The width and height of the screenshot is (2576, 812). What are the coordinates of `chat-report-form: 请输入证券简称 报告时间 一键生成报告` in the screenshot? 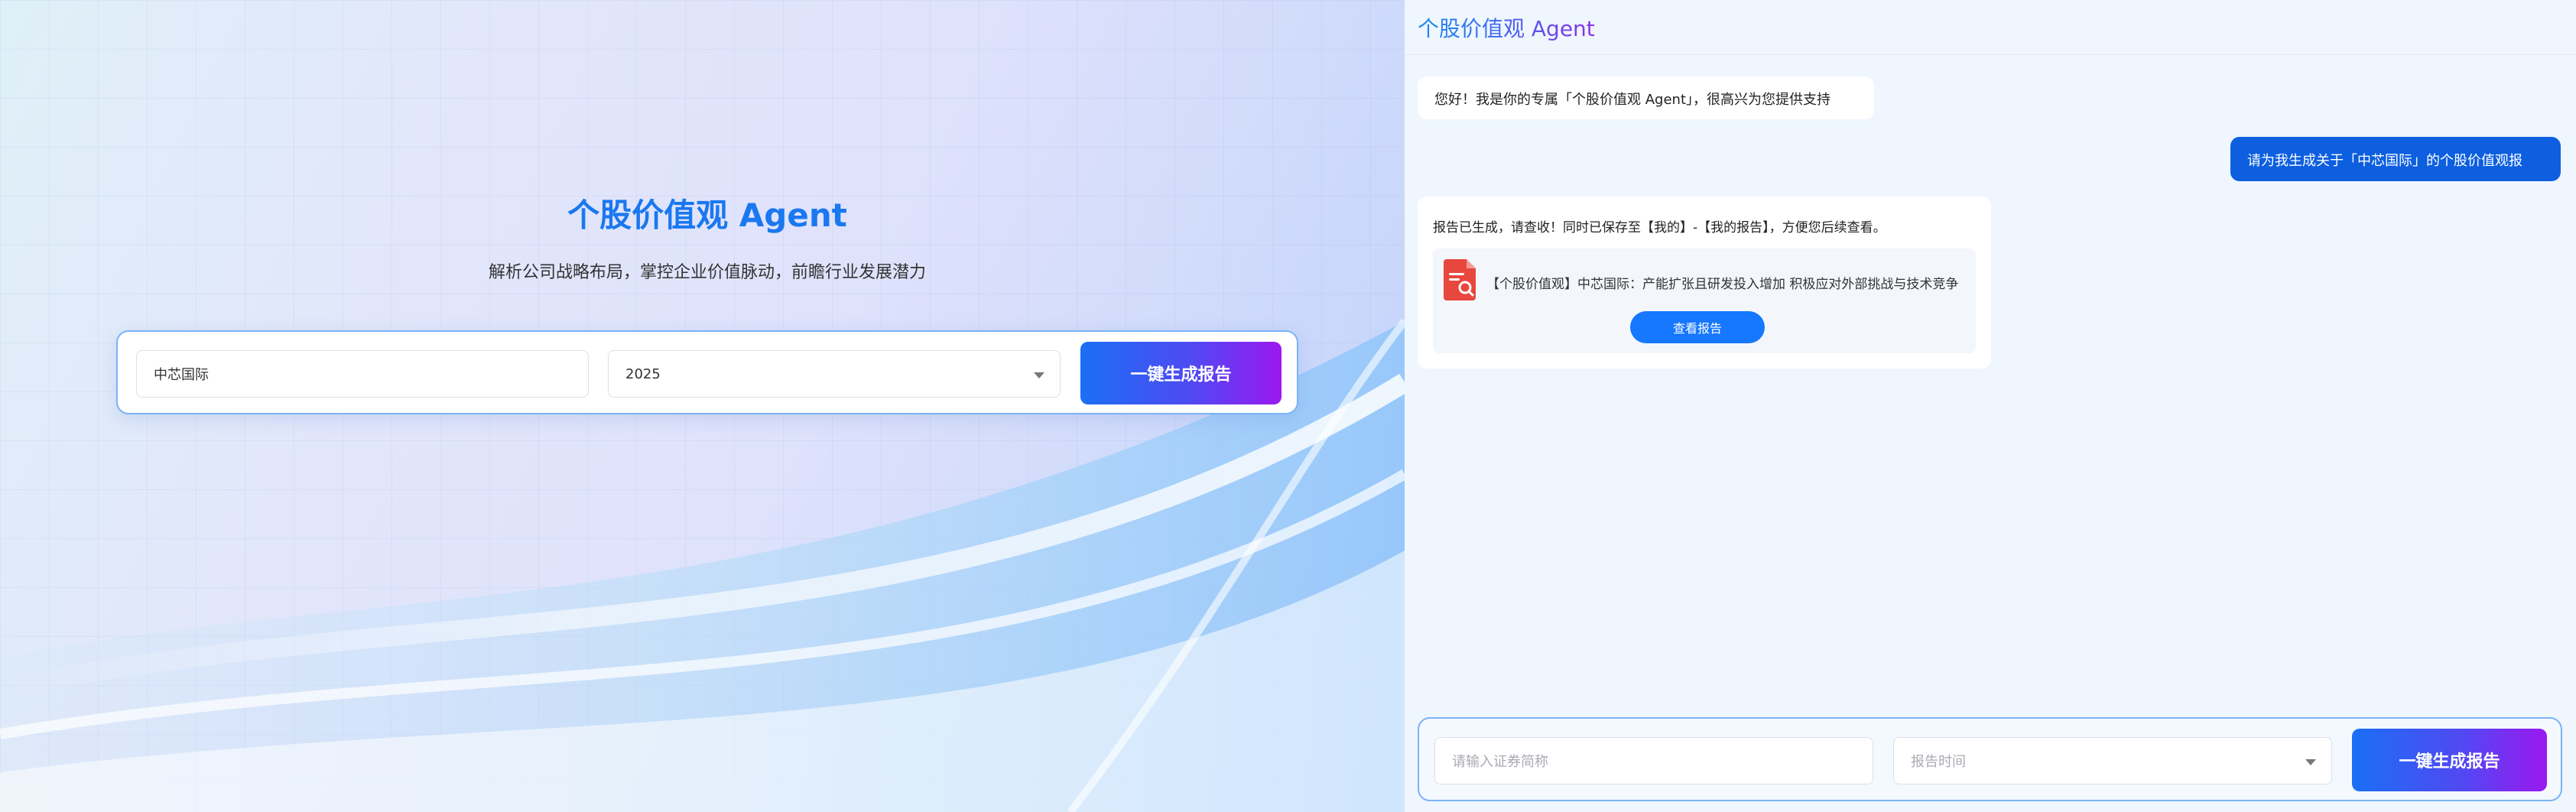 It's located at (1990, 759).